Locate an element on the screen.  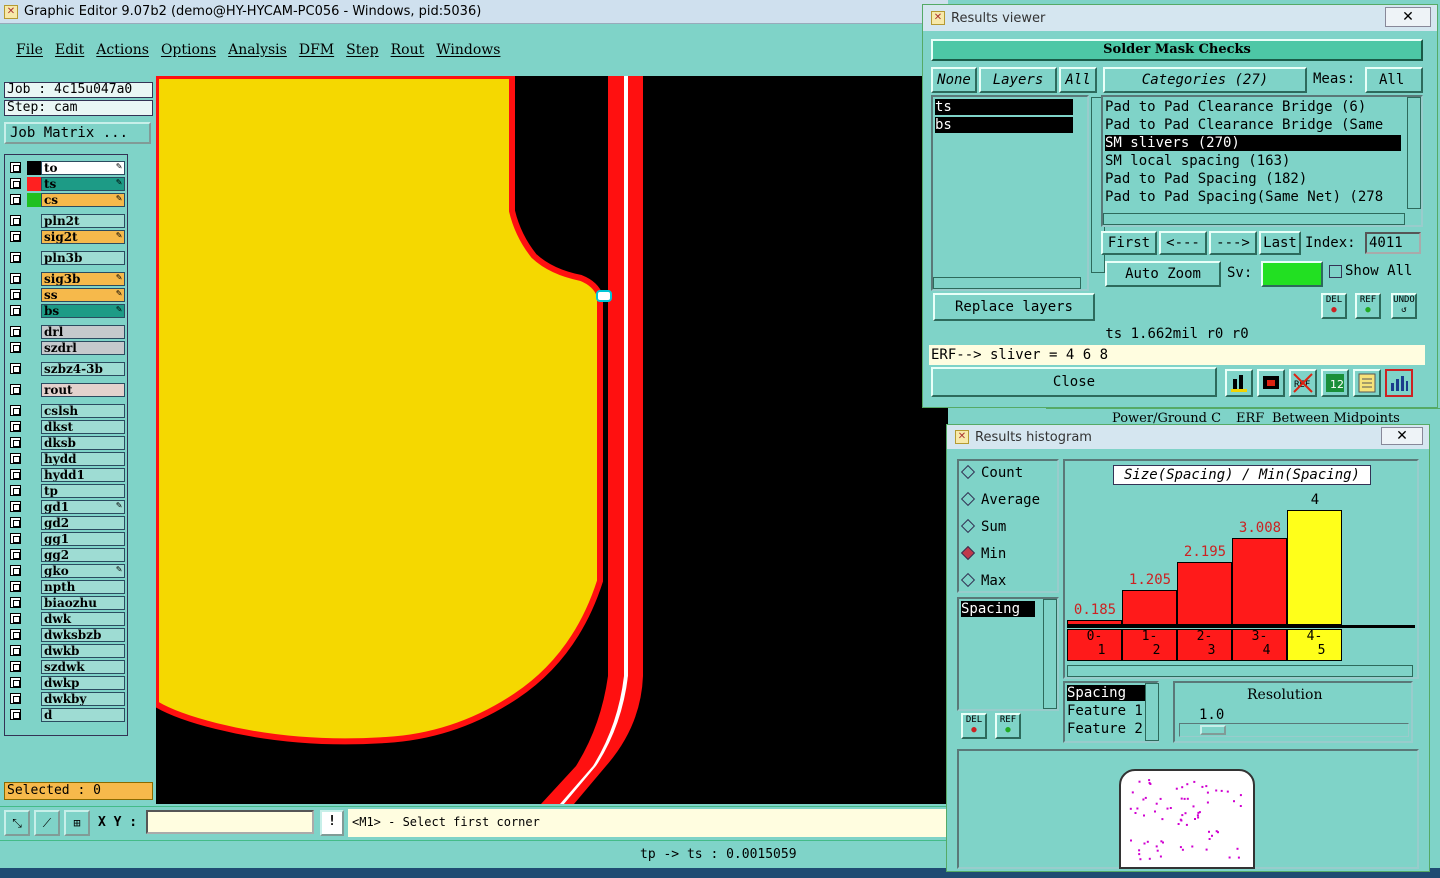
meas-dropdown: All is located at coordinates (1394, 80).